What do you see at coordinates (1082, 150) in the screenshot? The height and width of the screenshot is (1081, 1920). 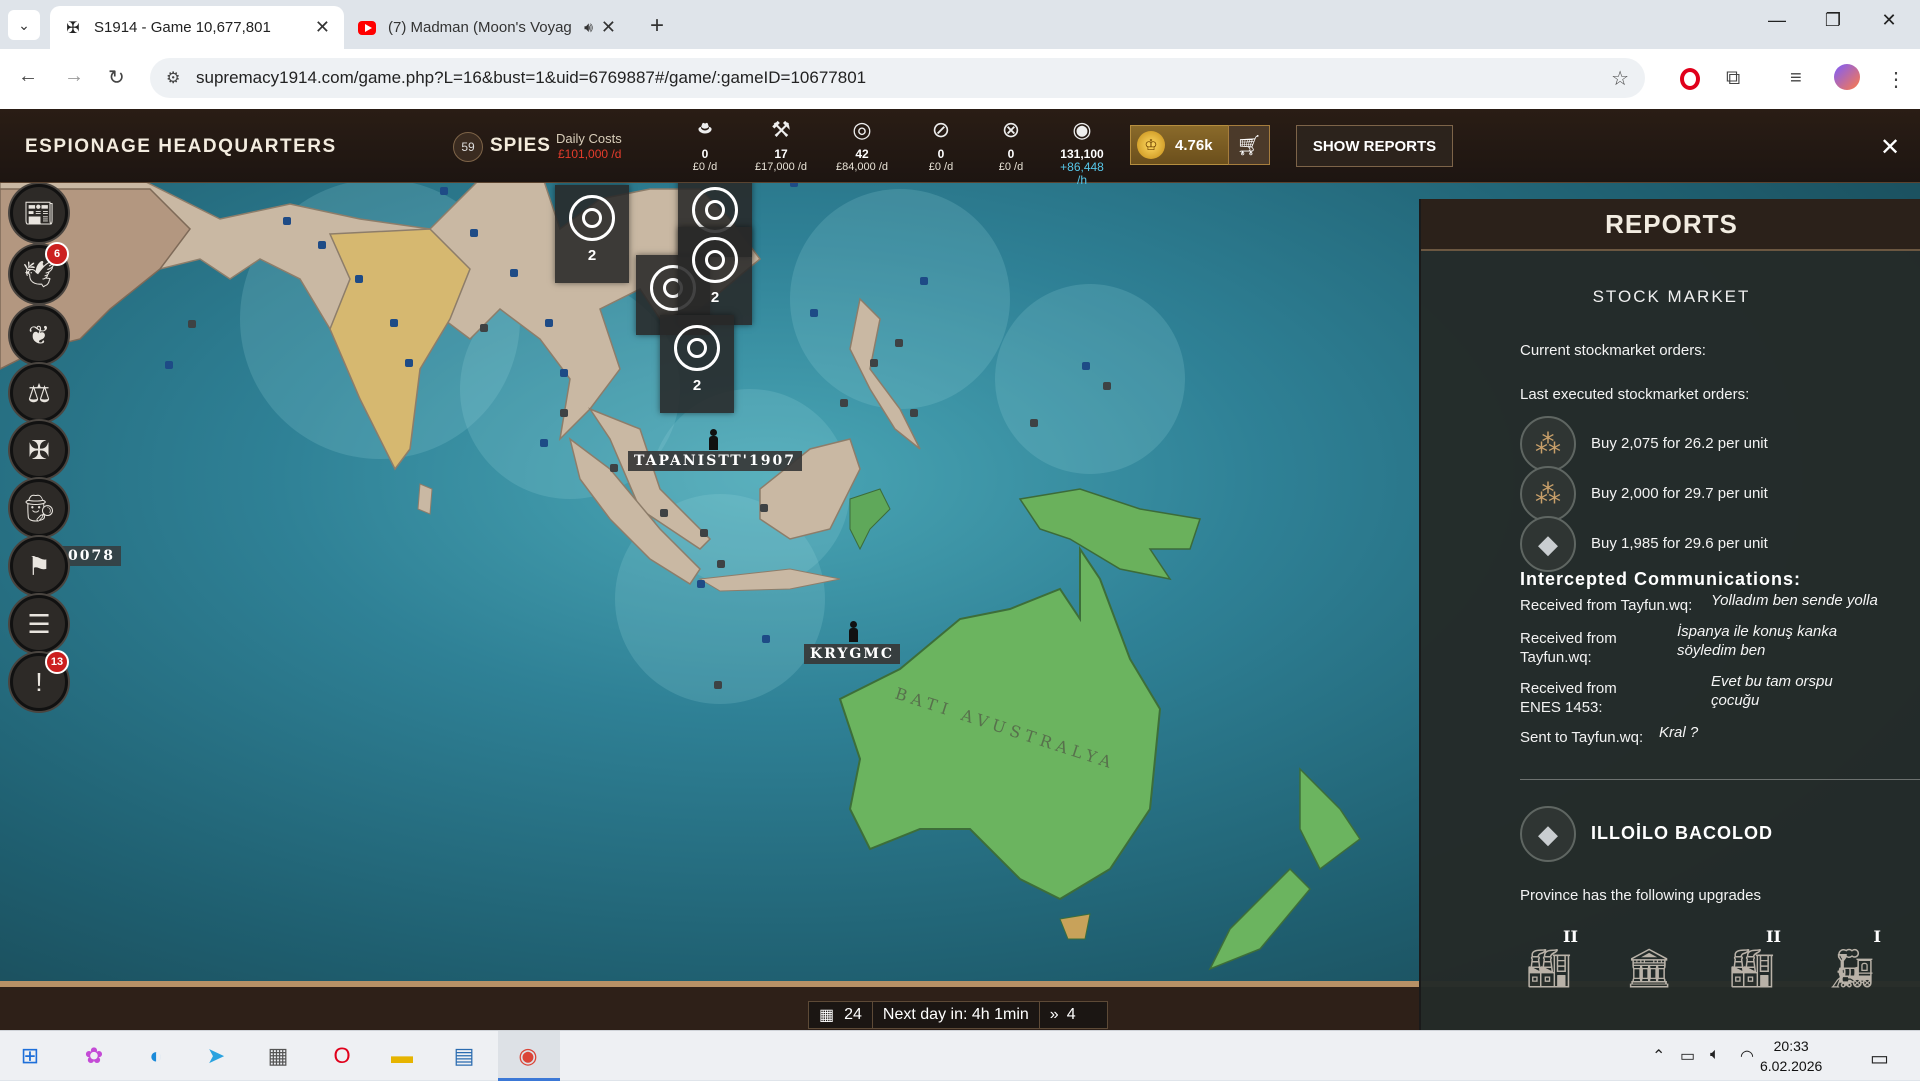 I see `resource-money: ◉ 131,100 +86,448 /h` at bounding box center [1082, 150].